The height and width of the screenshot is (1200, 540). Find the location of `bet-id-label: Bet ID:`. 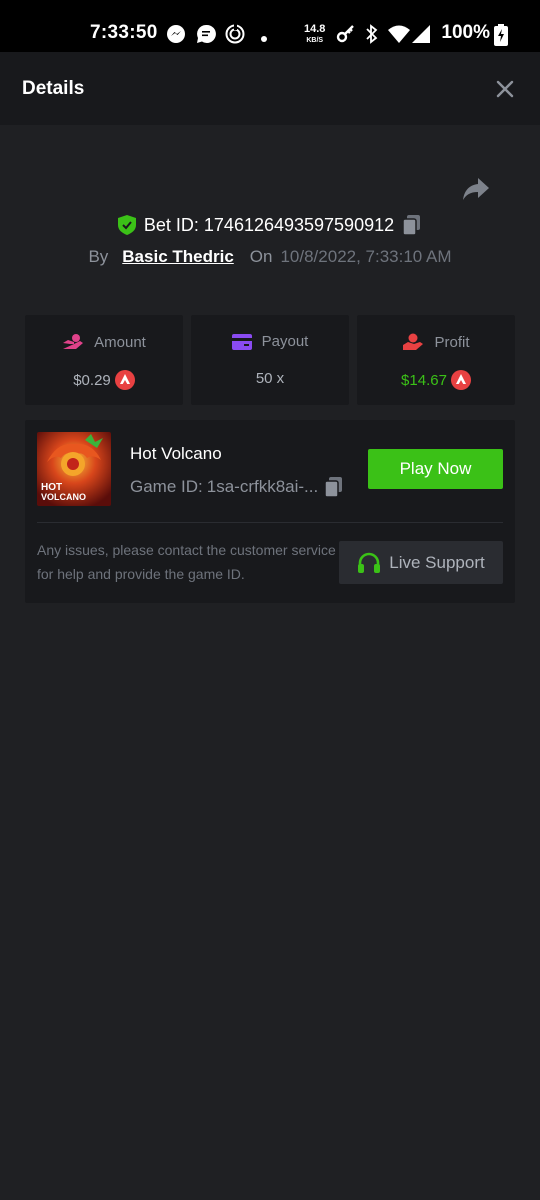

bet-id-label: Bet ID: is located at coordinates (171, 224).